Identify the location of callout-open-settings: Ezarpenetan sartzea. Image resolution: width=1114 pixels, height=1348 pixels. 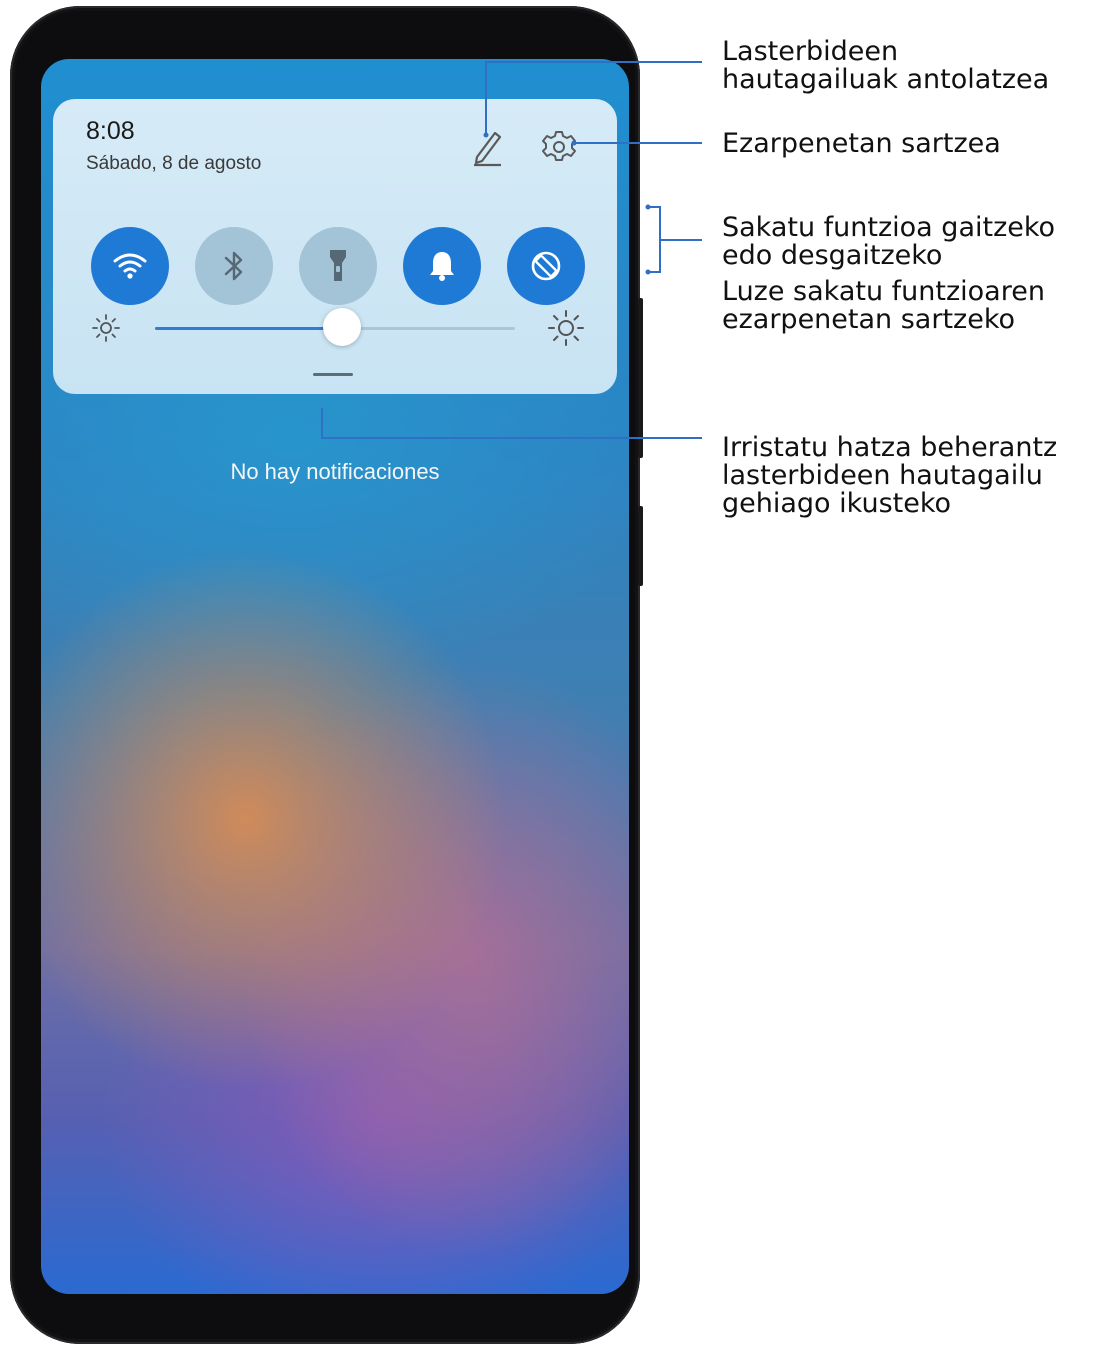
(861, 143).